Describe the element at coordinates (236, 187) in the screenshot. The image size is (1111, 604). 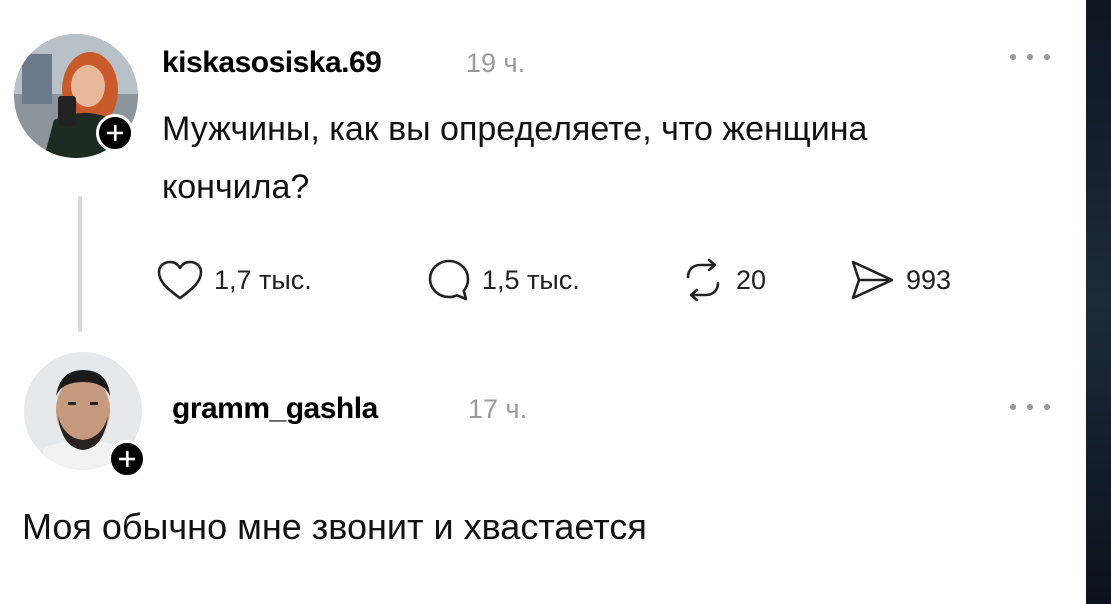
I see `post-text-line-2: кончила?` at that location.